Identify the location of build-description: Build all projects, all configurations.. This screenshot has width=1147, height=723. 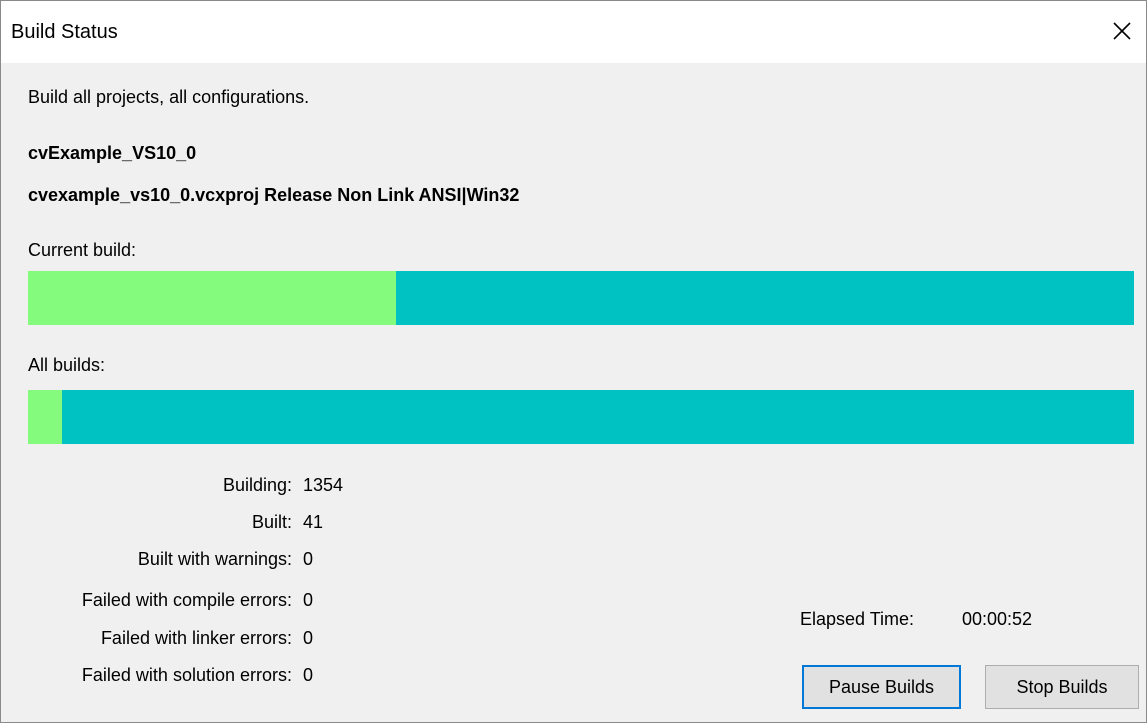
(169, 97).